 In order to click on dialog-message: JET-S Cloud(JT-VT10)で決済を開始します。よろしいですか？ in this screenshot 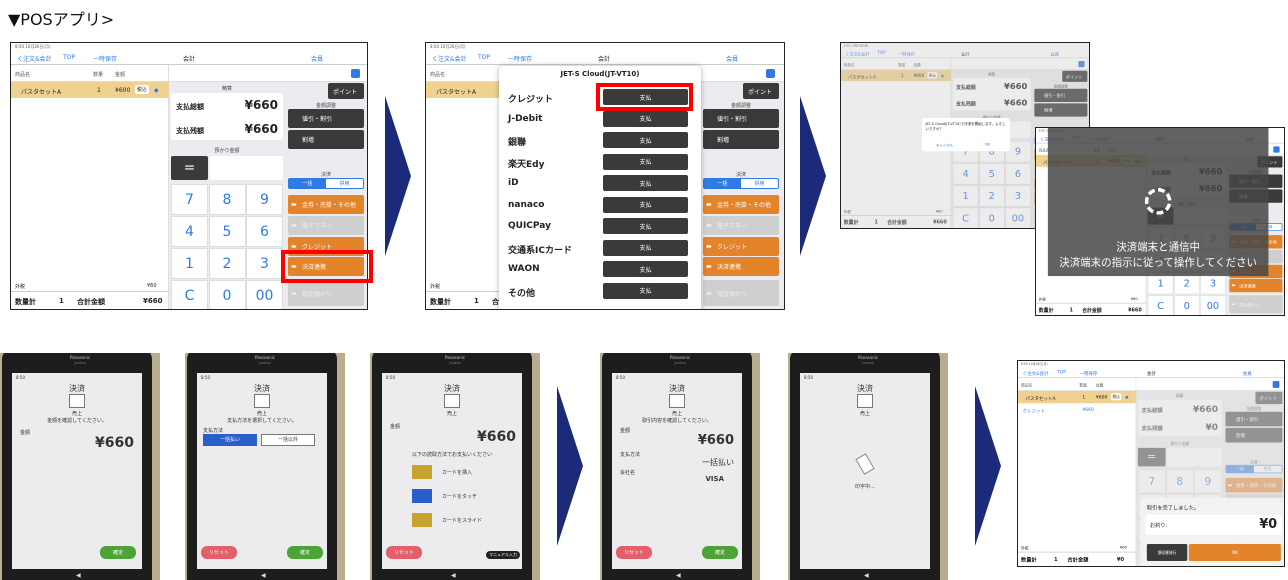, I will do `click(965, 127)`.